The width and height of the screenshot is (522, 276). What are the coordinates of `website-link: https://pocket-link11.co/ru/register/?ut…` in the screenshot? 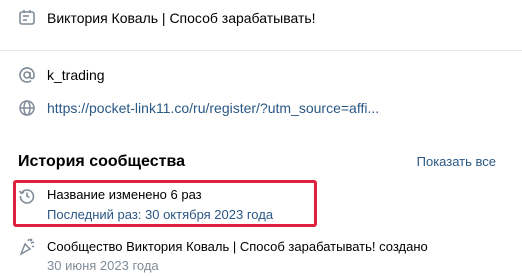 It's located at (213, 108).